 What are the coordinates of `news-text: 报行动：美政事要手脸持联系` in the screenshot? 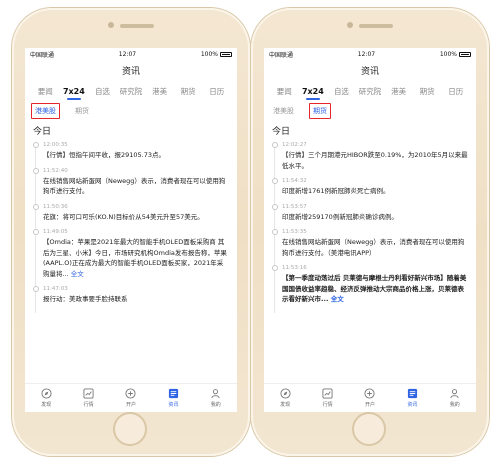 It's located at (85, 299).